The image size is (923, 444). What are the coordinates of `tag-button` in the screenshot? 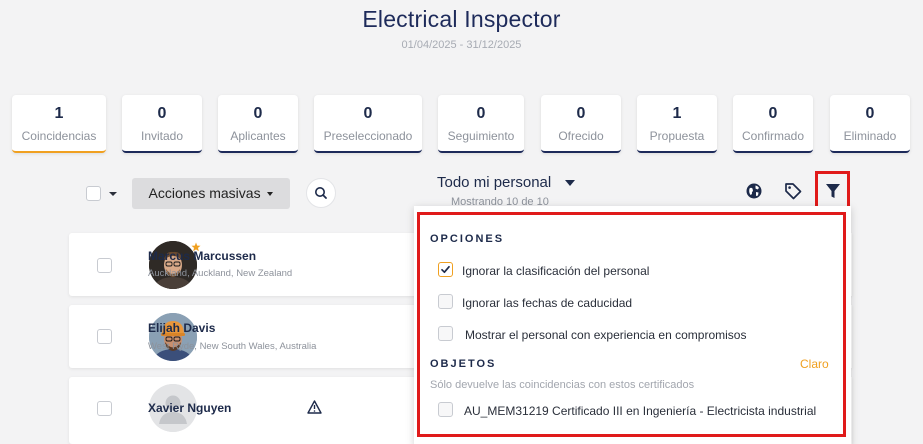 It's located at (793, 191).